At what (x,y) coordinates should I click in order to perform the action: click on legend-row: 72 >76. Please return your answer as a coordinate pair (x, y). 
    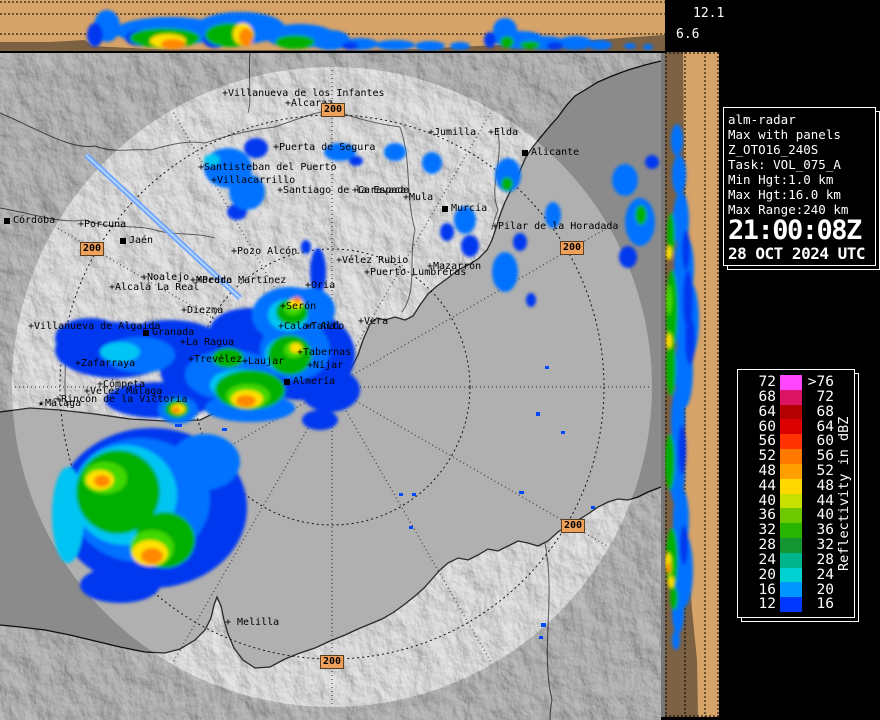
    Looking at the image, I should click on (796, 382).